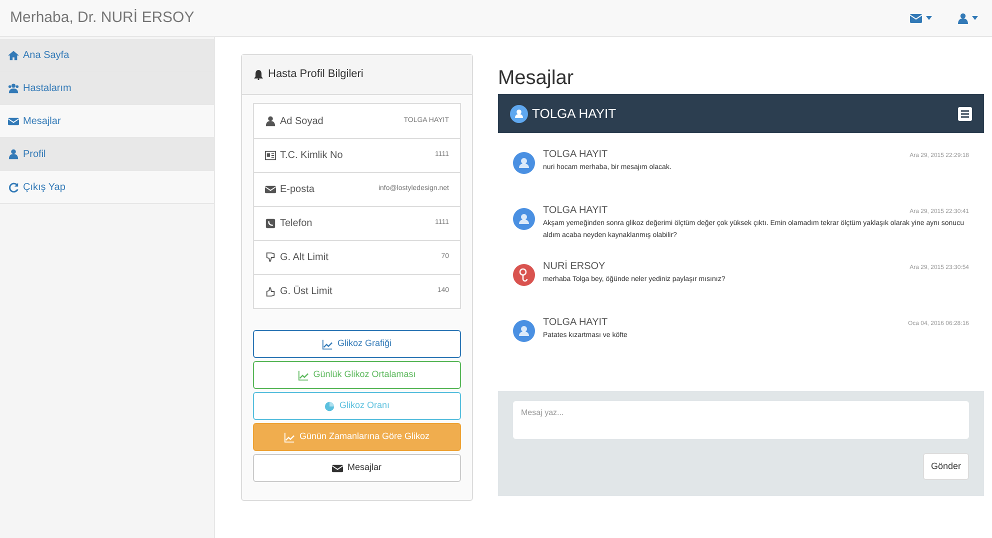 This screenshot has height=538, width=992. Describe the element at coordinates (270, 257) in the screenshot. I see `thumbs-down-icon` at that location.